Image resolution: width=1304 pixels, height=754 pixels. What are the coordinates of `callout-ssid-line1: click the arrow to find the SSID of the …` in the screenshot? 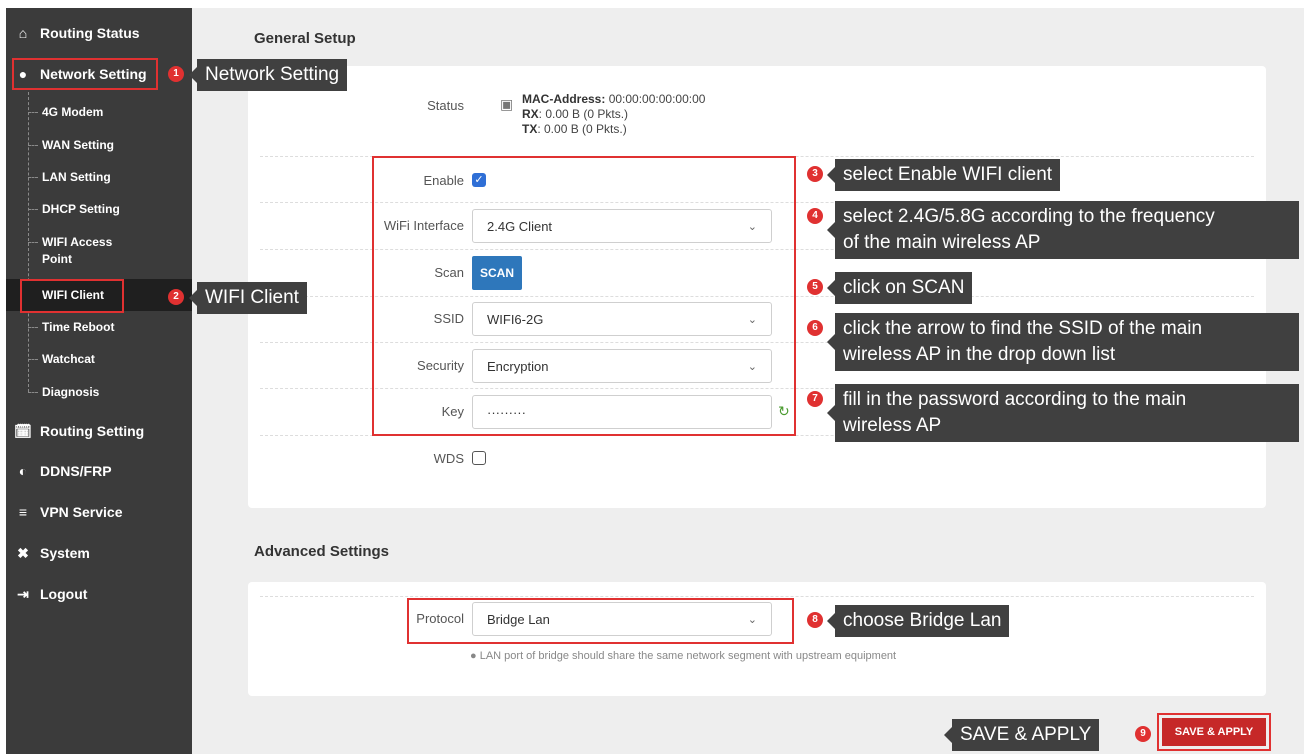 It's located at (1023, 328).